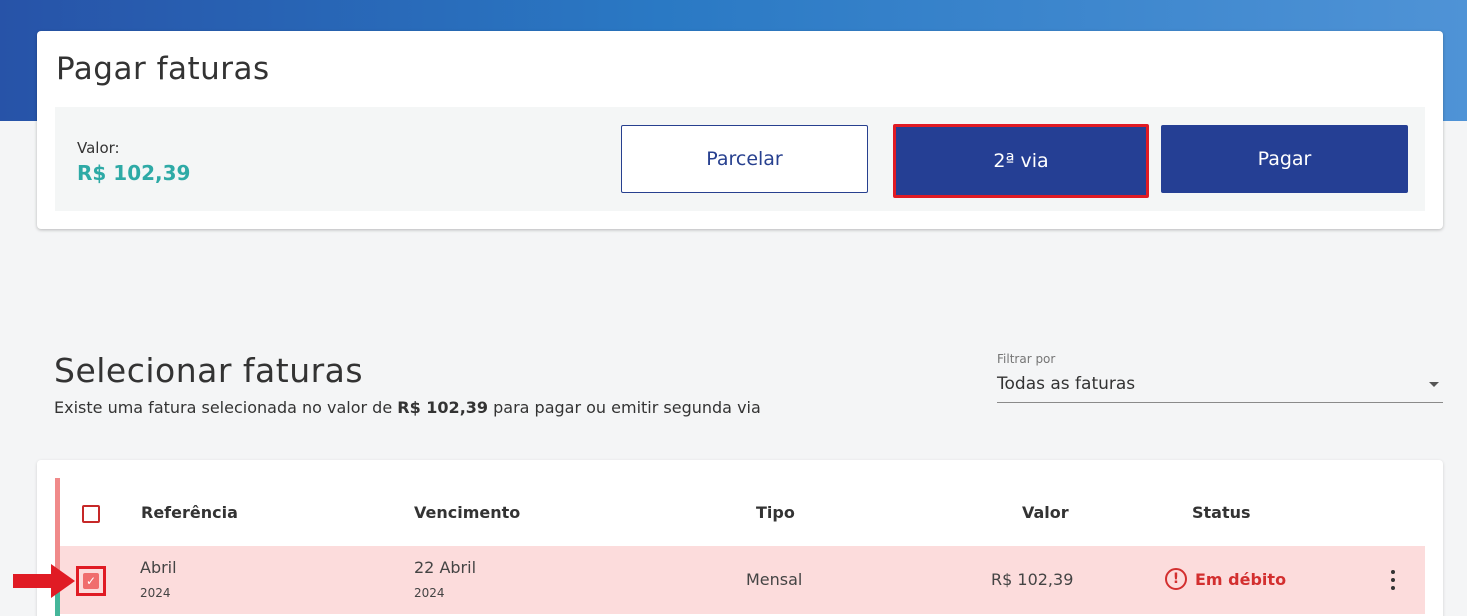  I want to click on status-badge: ! Em débito, so click(1225, 579).